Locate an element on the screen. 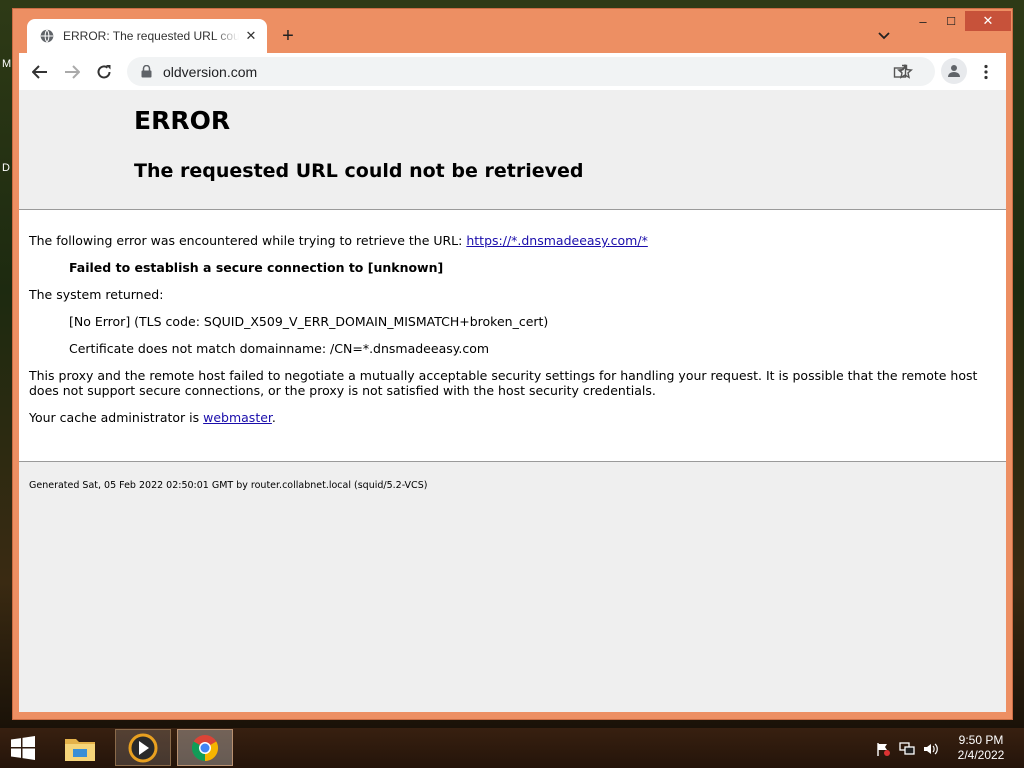 The height and width of the screenshot is (768, 1024). lock-icon is located at coordinates (146, 72).